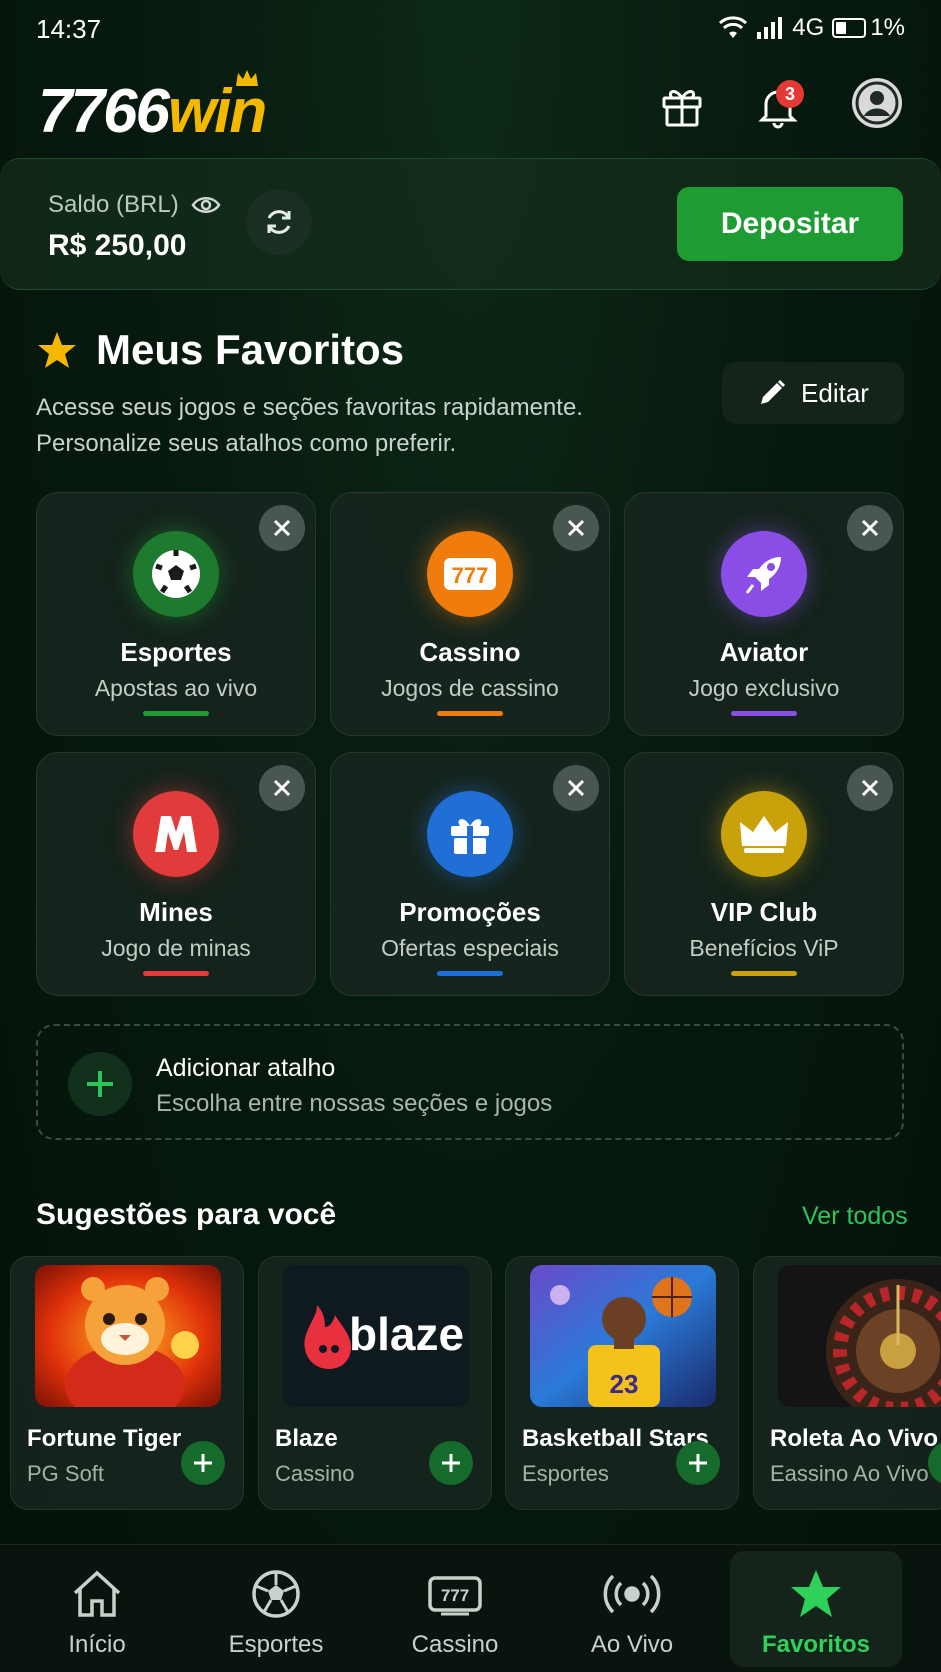  I want to click on favorite-tile-vip-club: VIP Club Benefícios ViP, so click(764, 874).